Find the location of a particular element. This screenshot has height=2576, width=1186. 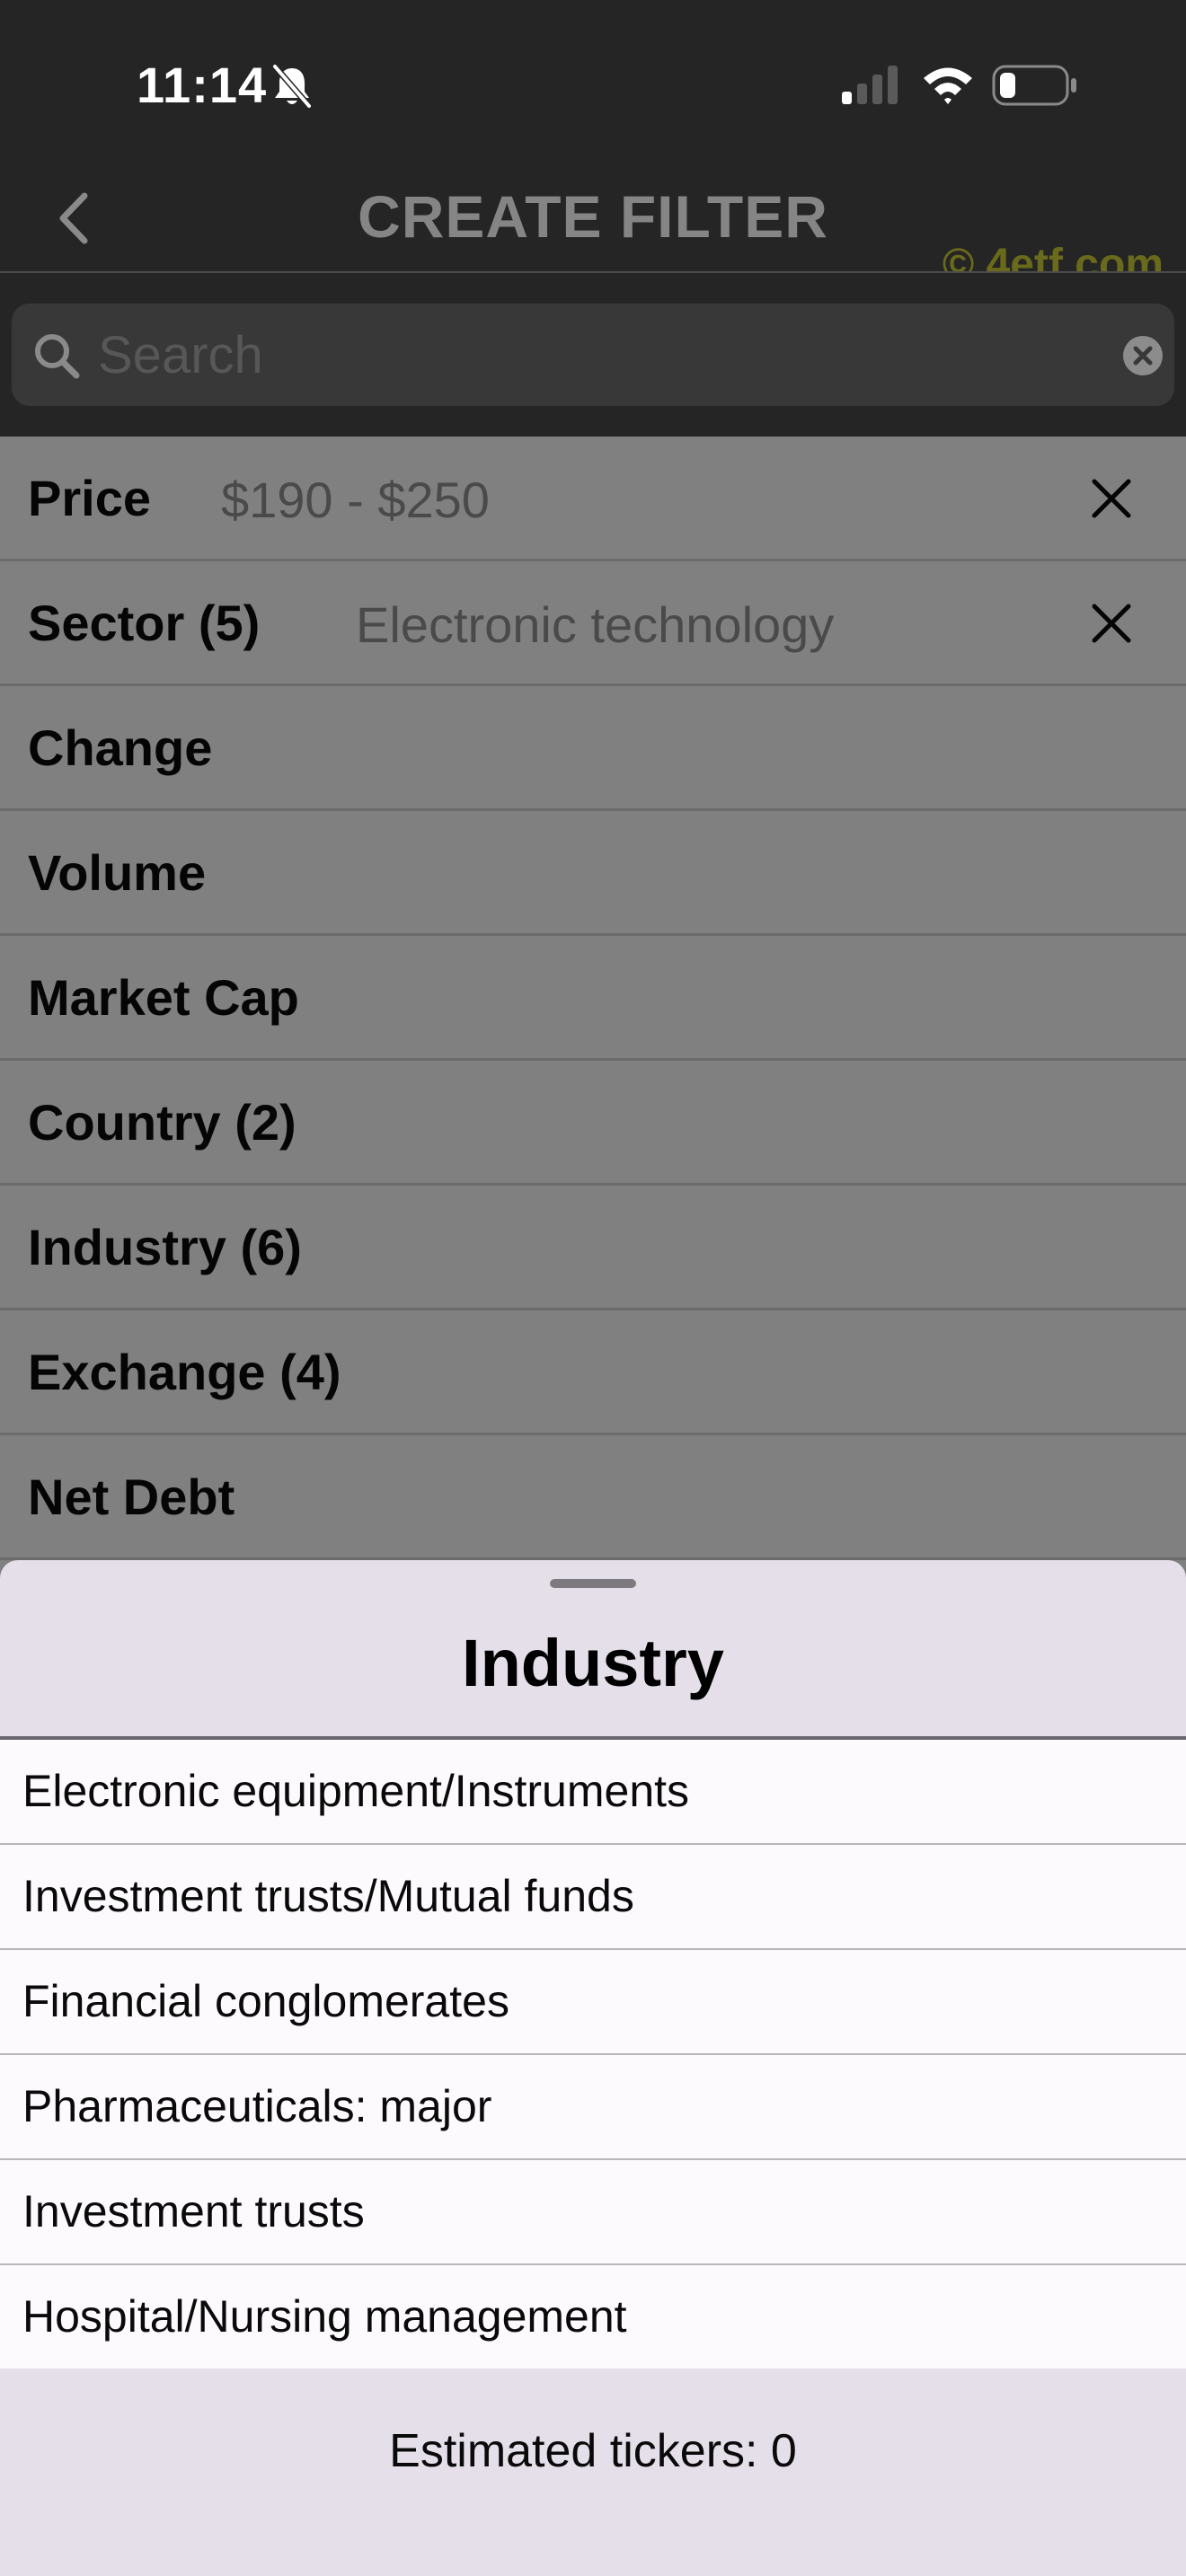

bell-slash-icon is located at coordinates (292, 86).